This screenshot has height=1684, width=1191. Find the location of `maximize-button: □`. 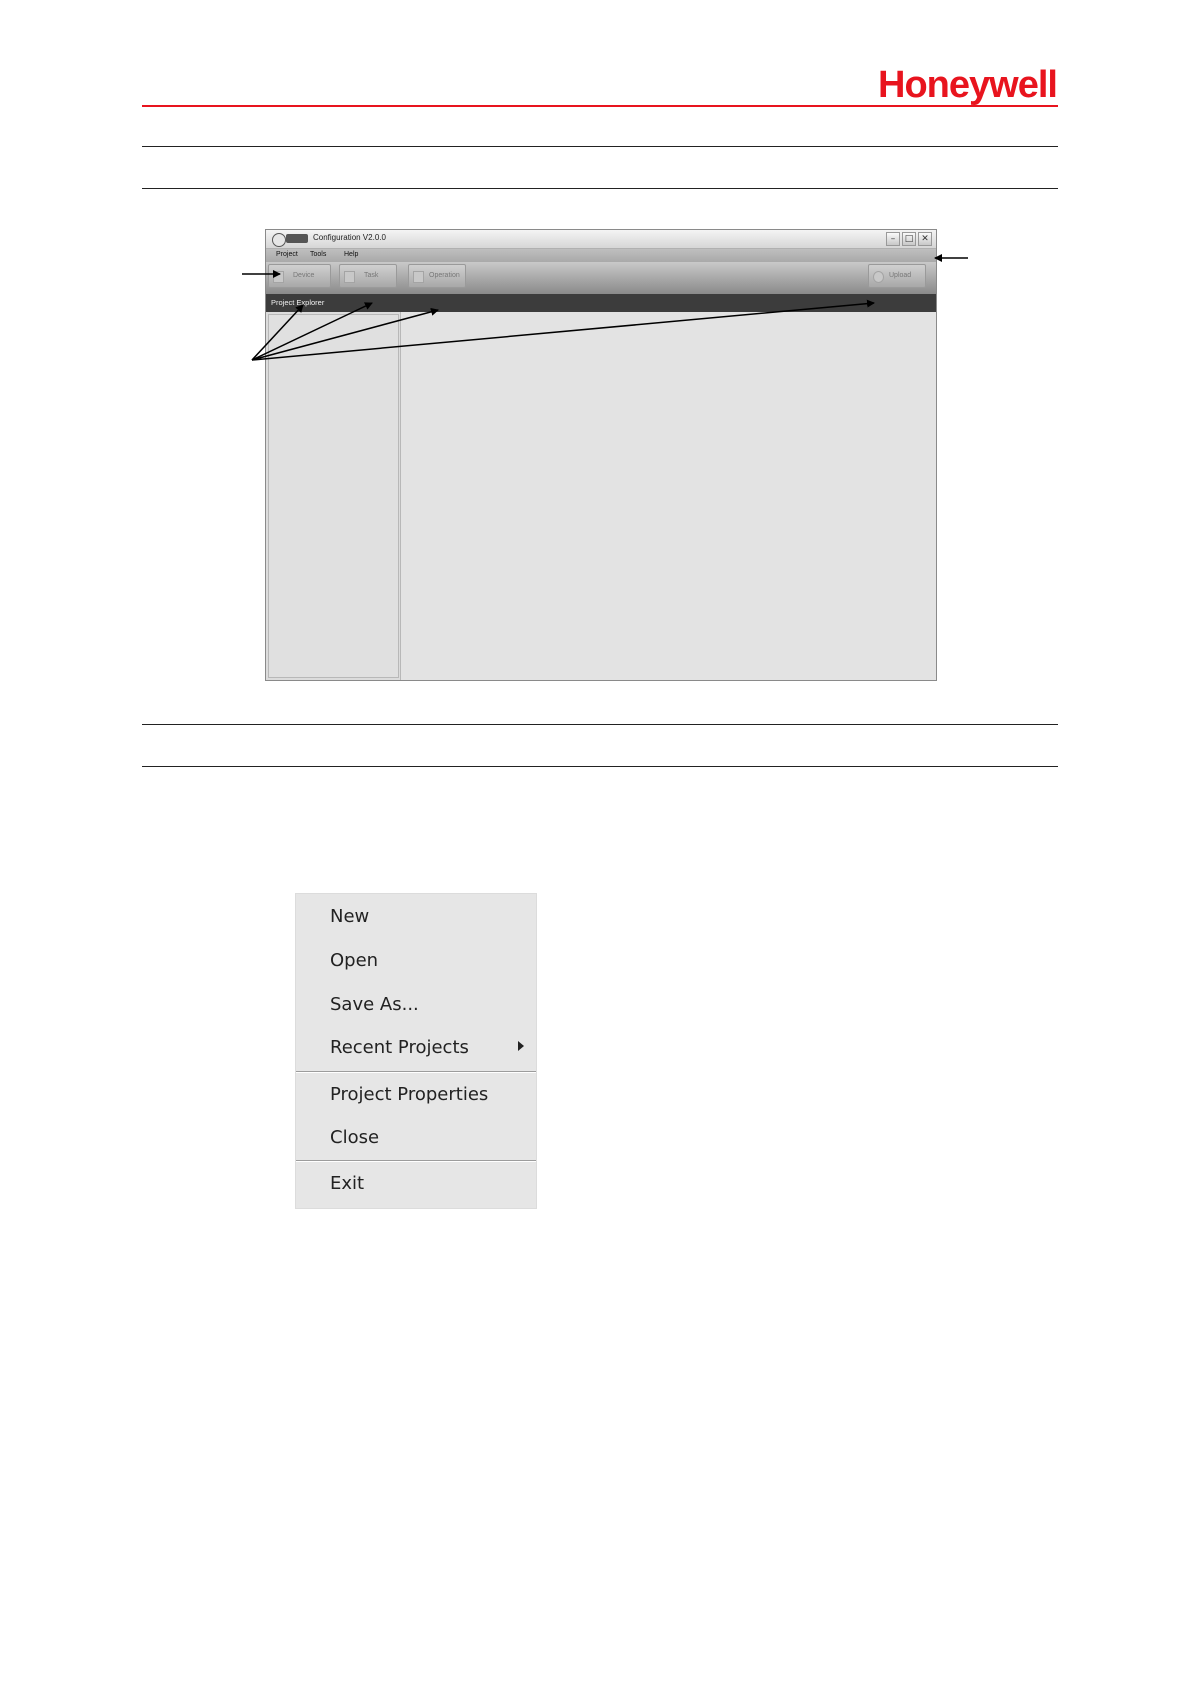

maximize-button: □ is located at coordinates (909, 239).